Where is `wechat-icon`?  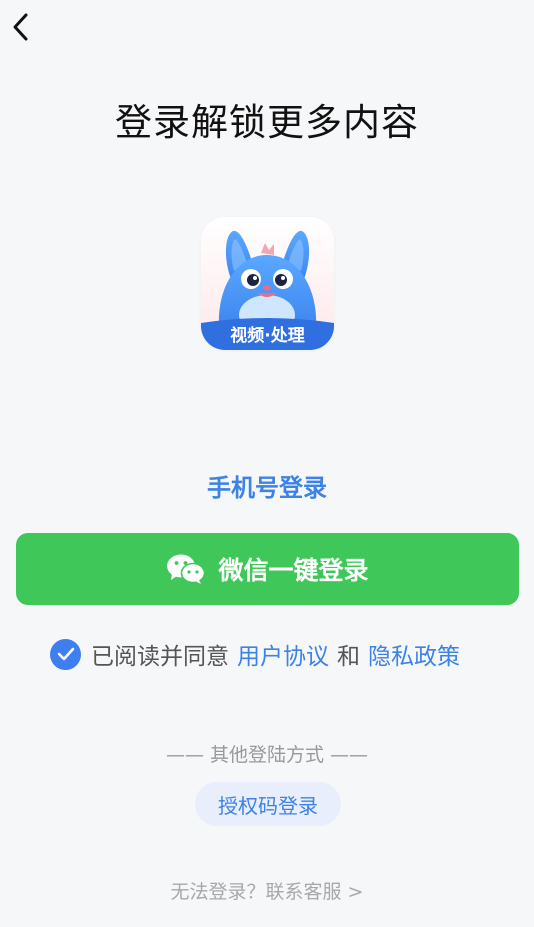 wechat-icon is located at coordinates (186, 569).